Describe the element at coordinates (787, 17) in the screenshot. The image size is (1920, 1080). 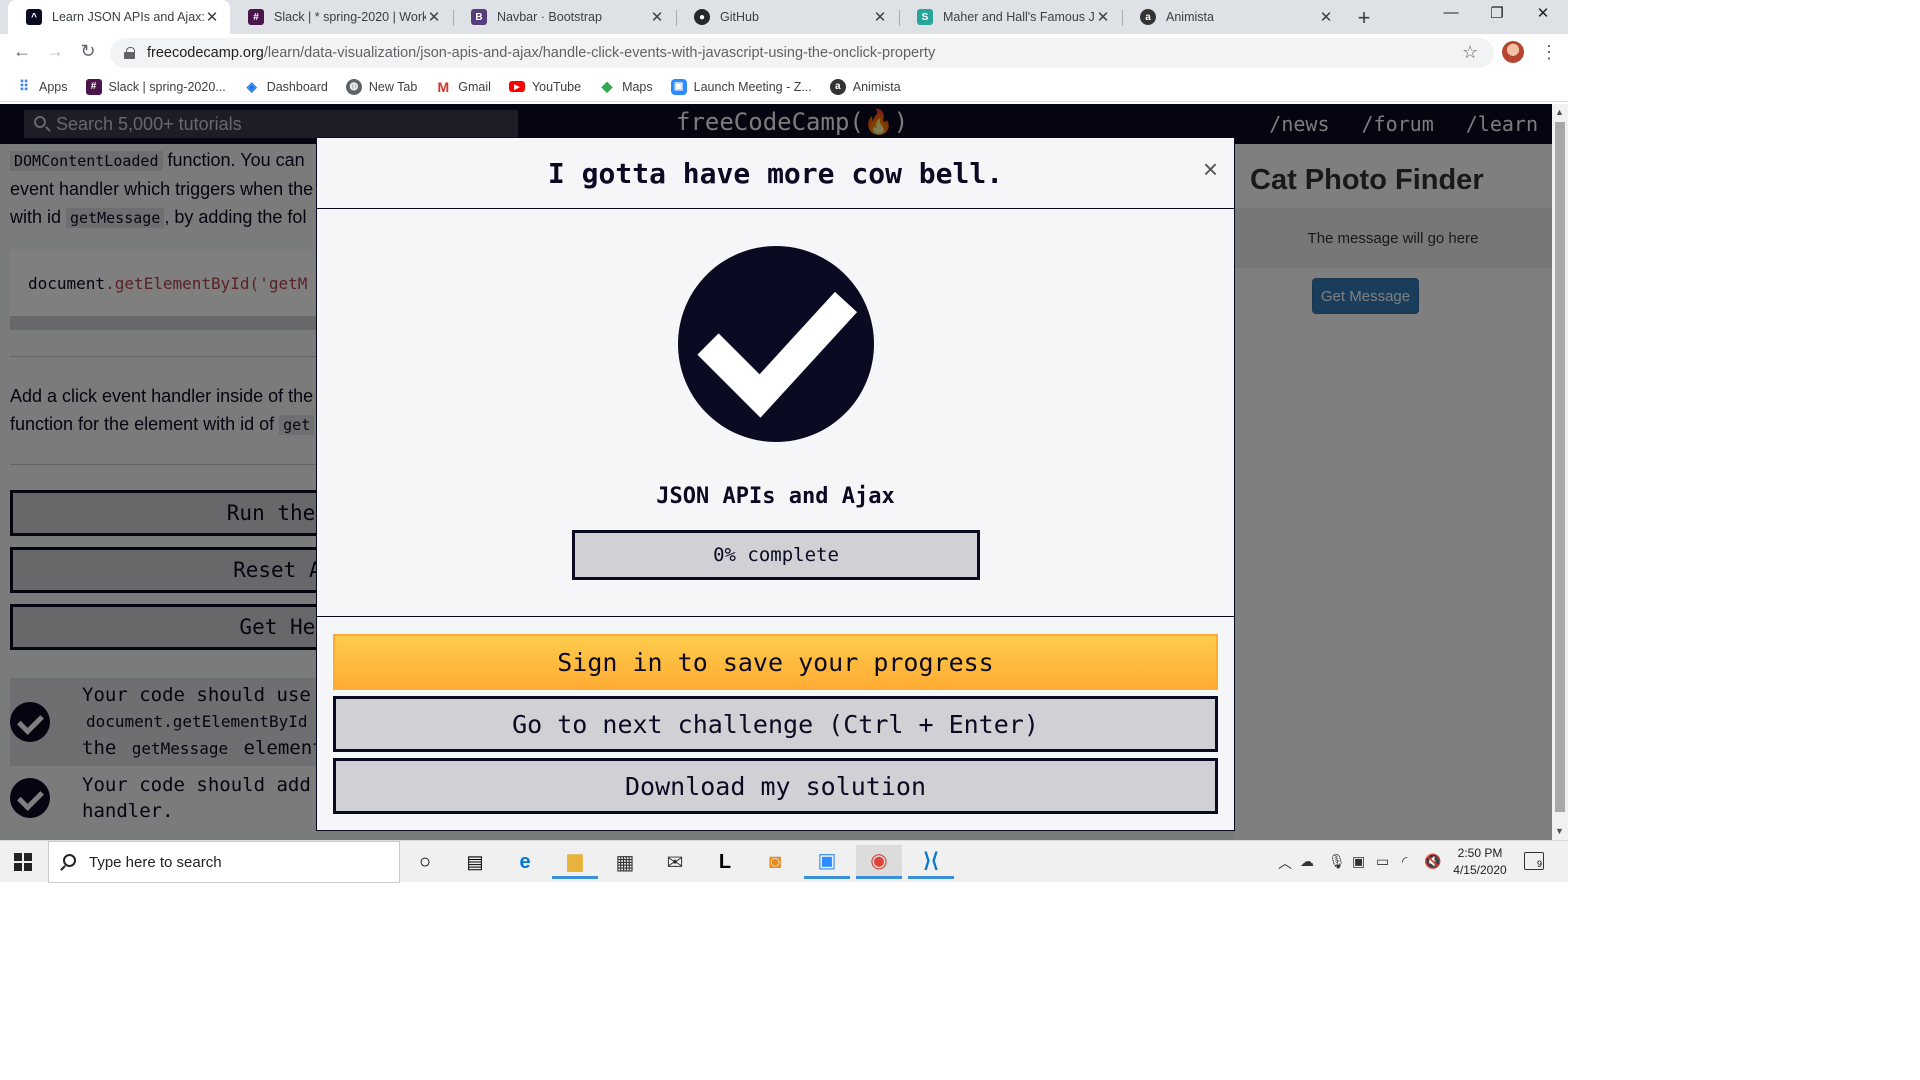
I see `tab-github: ● GitHub ✕` at that location.